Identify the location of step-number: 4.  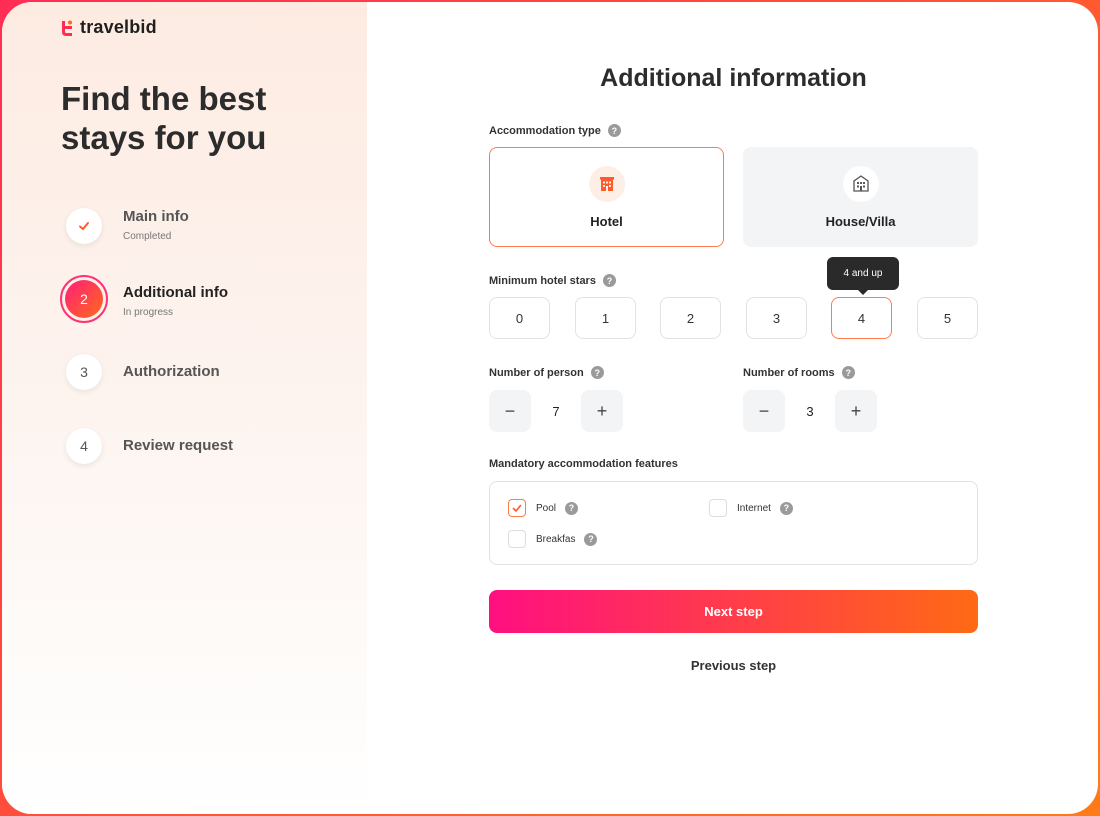
(84, 446).